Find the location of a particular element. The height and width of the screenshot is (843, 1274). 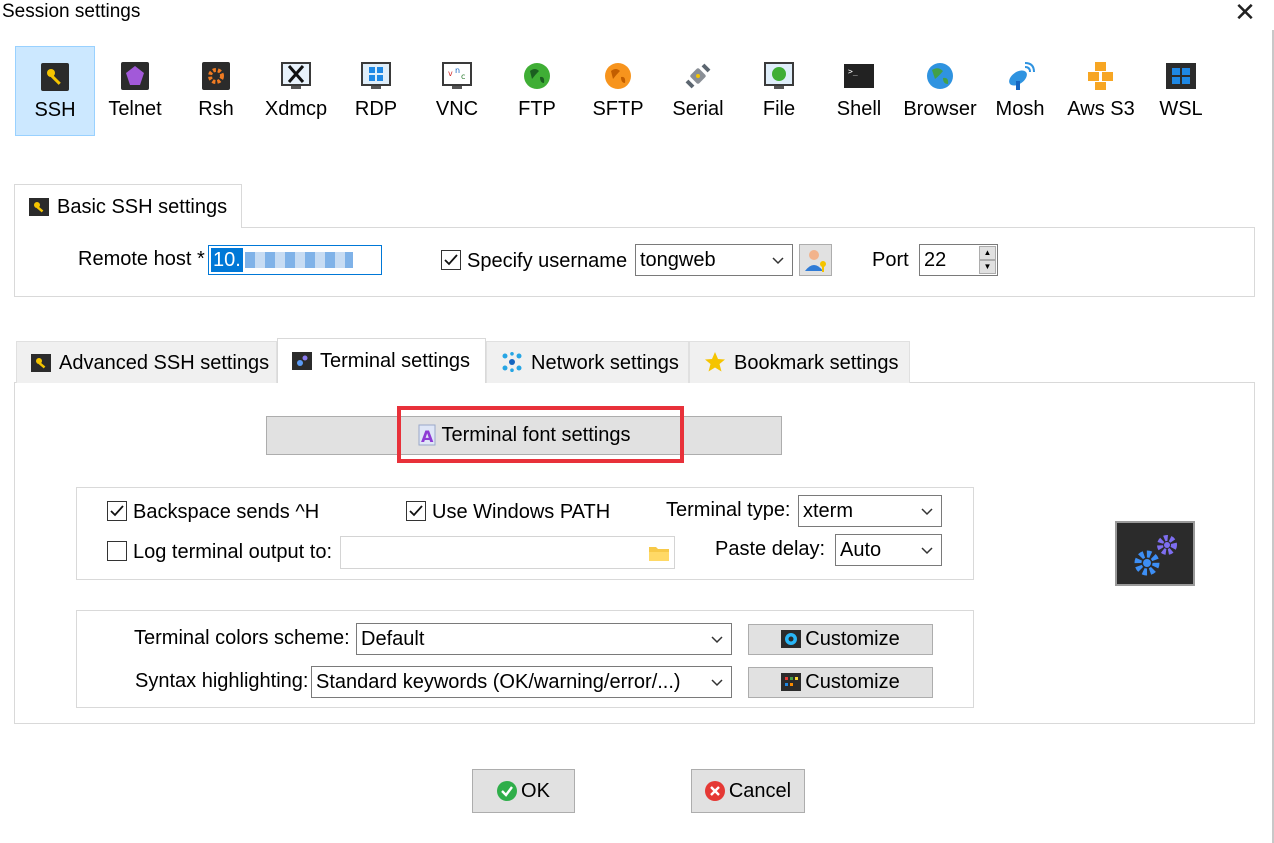

cancel-button: Cancel is located at coordinates (748, 791).